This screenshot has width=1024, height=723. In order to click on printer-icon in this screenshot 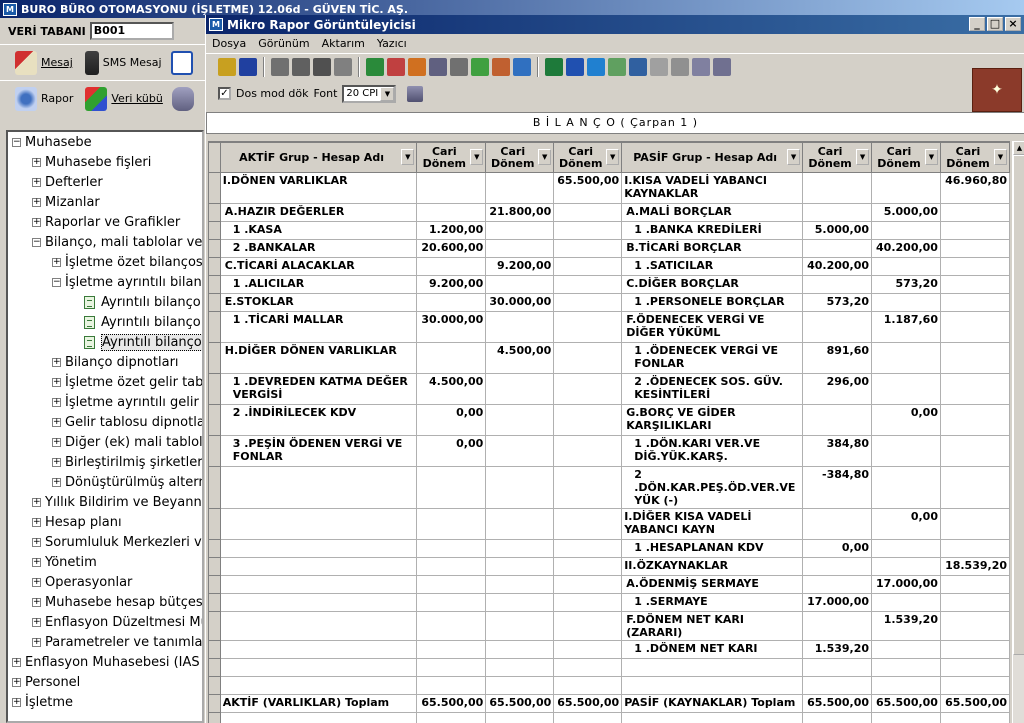, I will do `click(343, 67)`.